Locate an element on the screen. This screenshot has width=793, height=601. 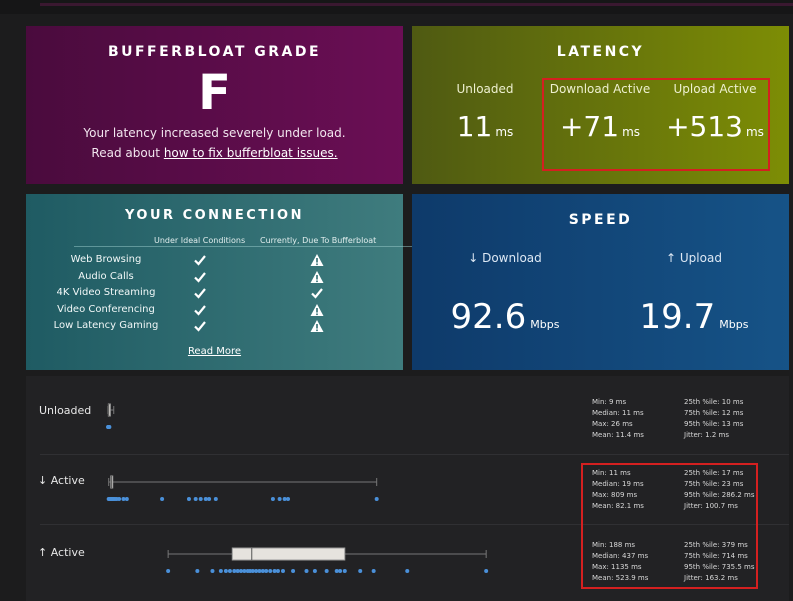
speed-download-label: ↓ Download is located at coordinates (505, 258).